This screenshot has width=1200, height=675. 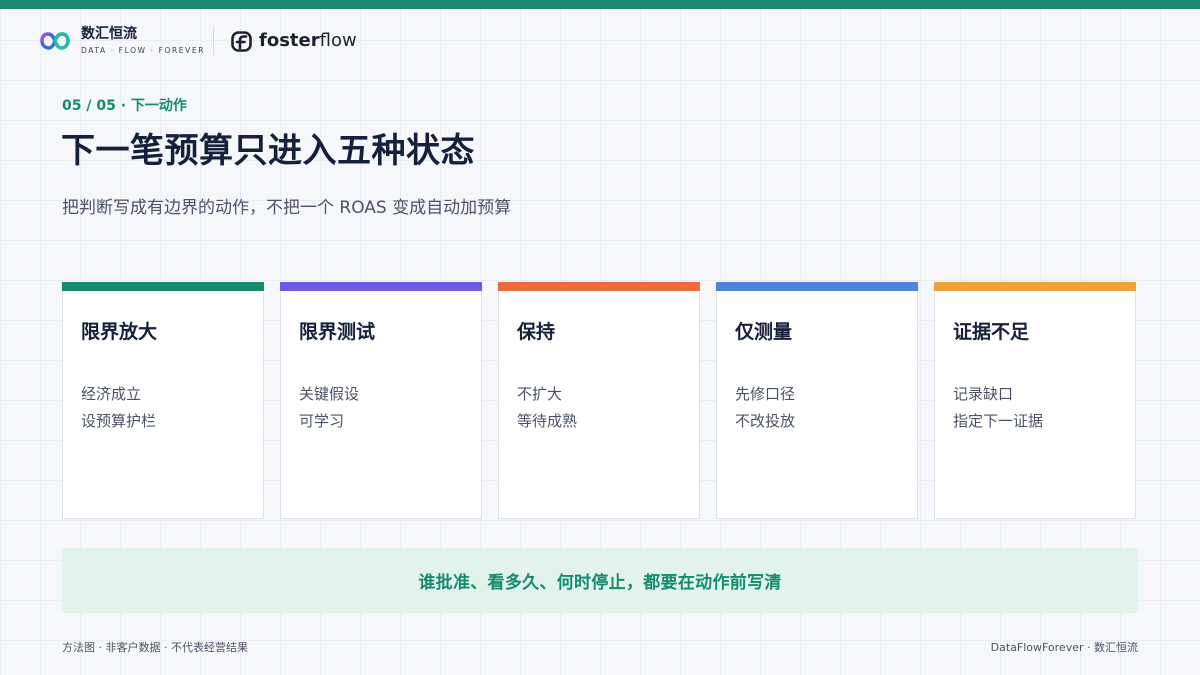 What do you see at coordinates (111, 394) in the screenshot?
I see `card-line: 经济成立` at bounding box center [111, 394].